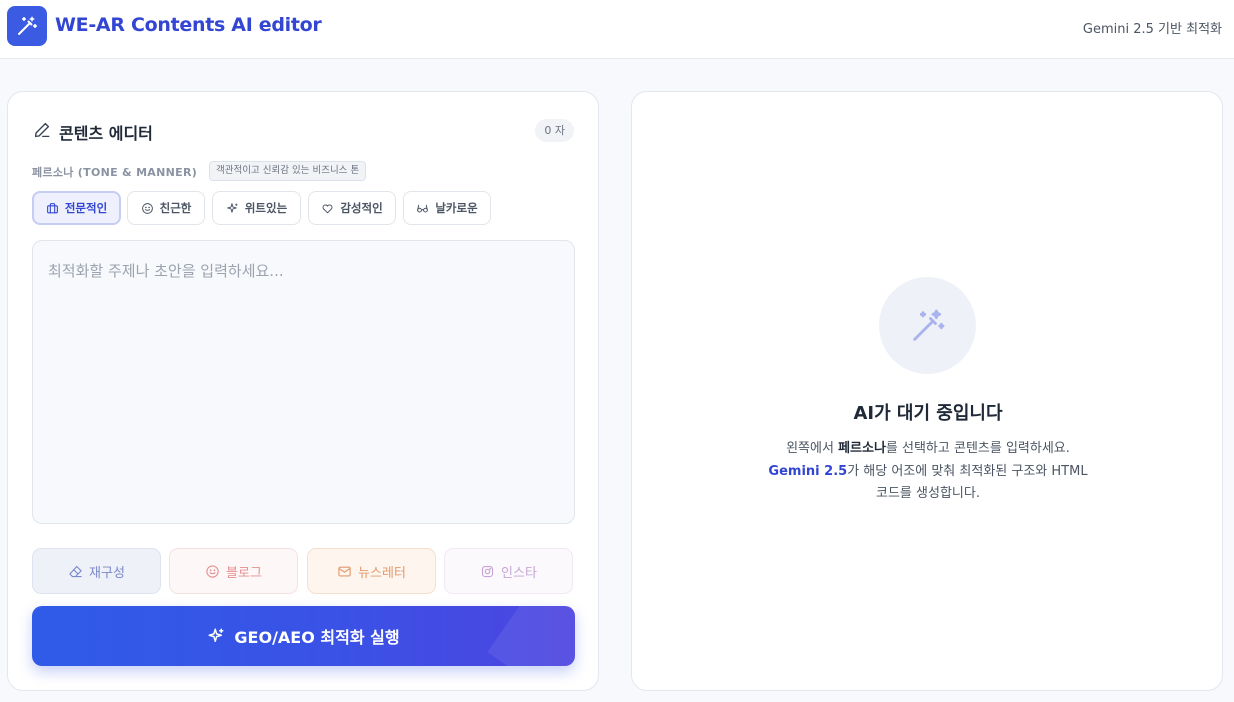 The image size is (1234, 702). I want to click on format-label: 재구성, so click(107, 573).